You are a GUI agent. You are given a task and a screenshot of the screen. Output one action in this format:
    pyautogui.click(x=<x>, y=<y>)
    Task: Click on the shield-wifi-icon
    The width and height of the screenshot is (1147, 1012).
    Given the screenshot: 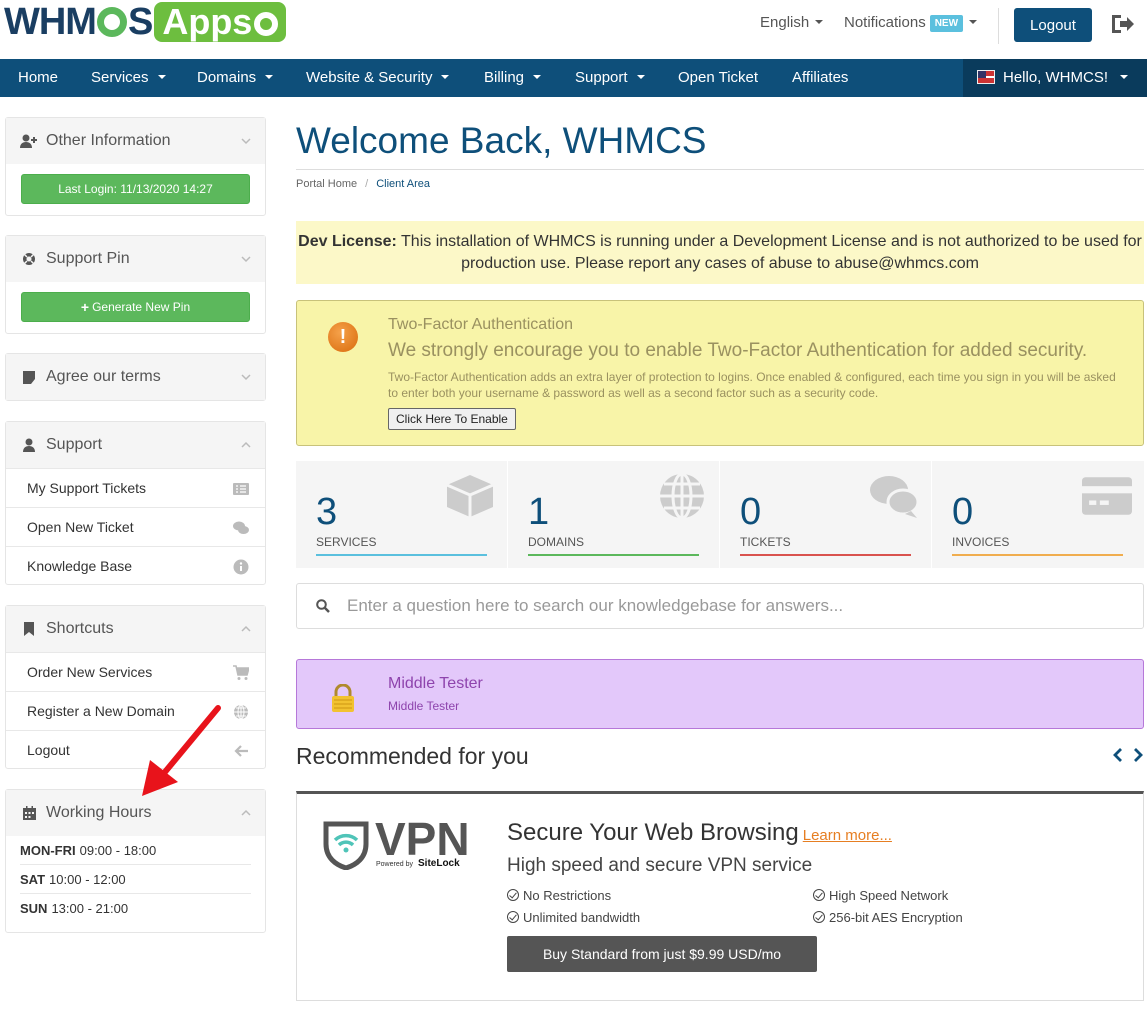 What is the action you would take?
    pyautogui.click(x=346, y=845)
    